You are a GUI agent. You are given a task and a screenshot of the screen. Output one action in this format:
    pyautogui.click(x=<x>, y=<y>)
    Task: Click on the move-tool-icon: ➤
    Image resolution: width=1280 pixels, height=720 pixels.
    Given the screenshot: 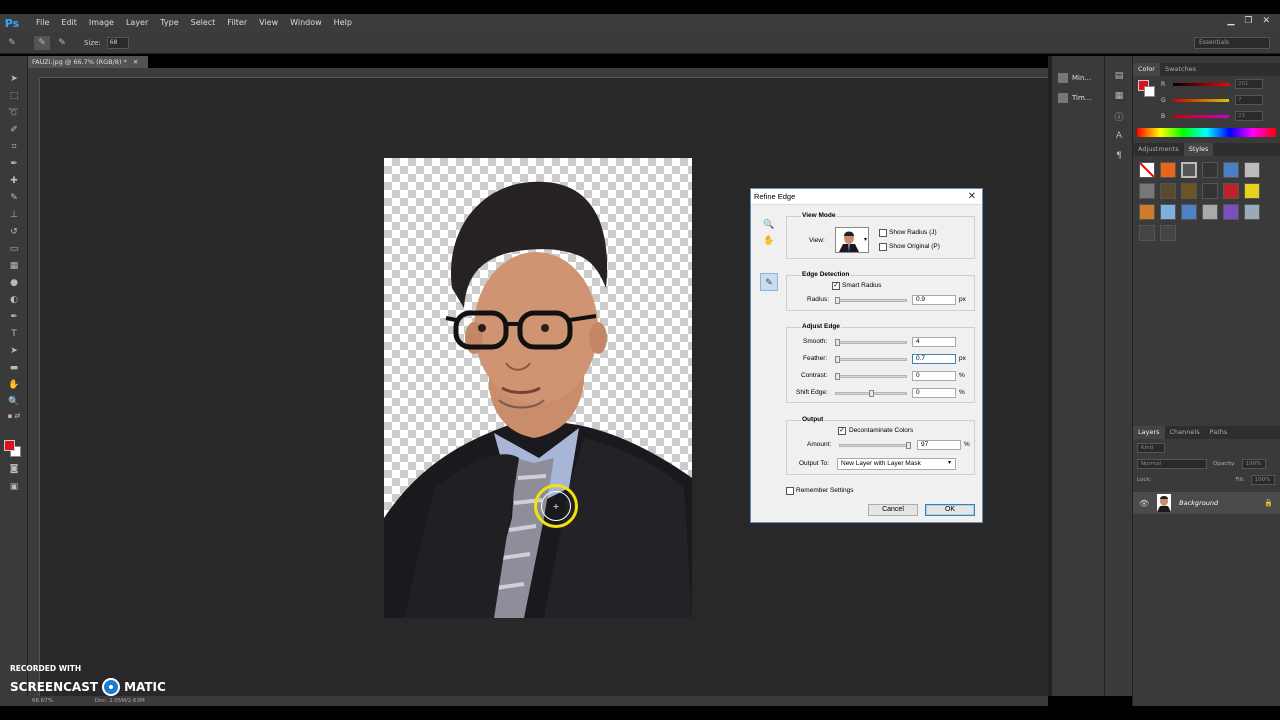 What is the action you would take?
    pyautogui.click(x=14, y=78)
    